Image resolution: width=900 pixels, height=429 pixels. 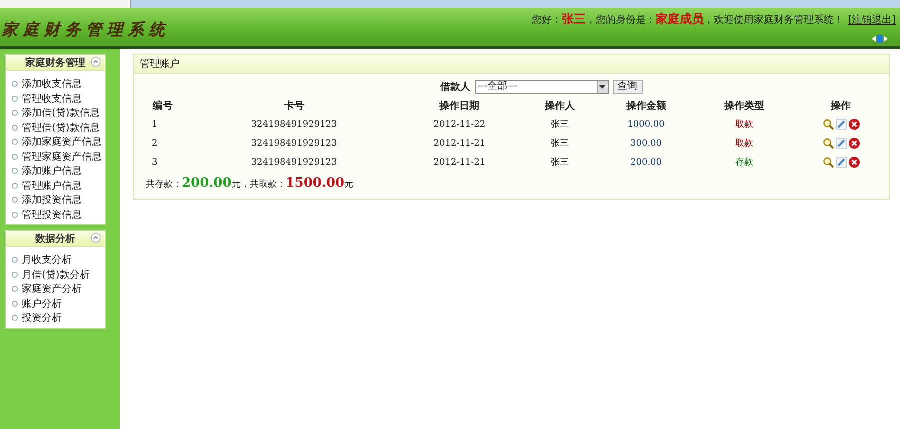 I want to click on menu-item: 添加收支信息, so click(x=58, y=84).